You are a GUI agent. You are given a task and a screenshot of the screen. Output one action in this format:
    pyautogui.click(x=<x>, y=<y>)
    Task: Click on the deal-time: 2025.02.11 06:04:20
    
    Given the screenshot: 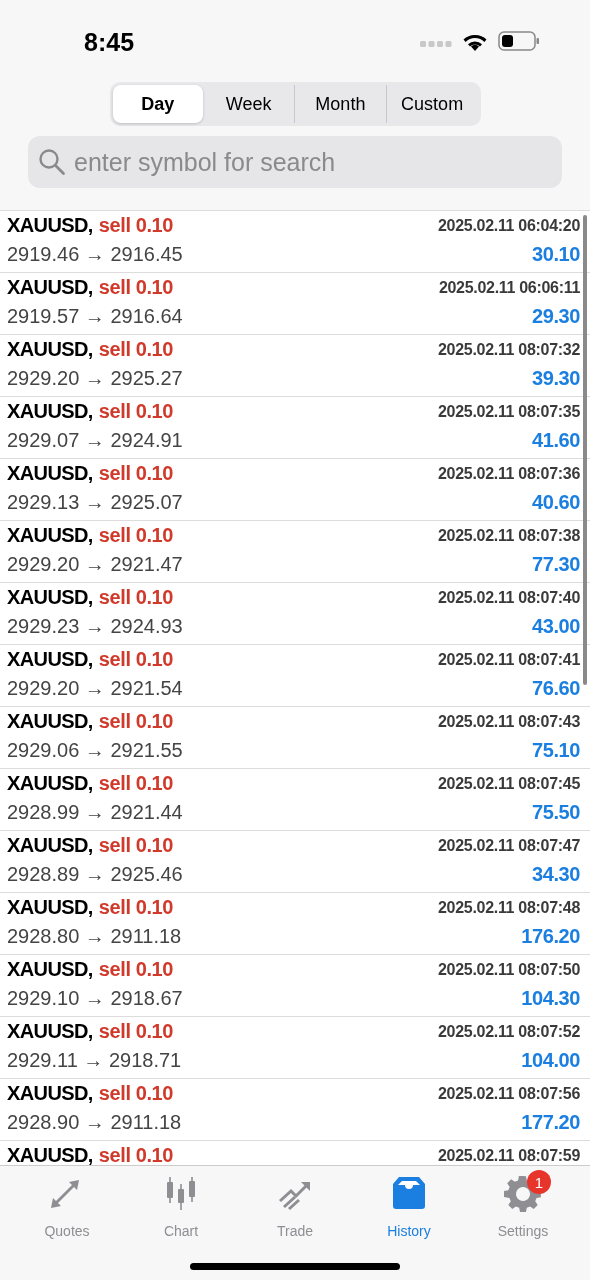 What is the action you would take?
    pyautogui.click(x=509, y=225)
    